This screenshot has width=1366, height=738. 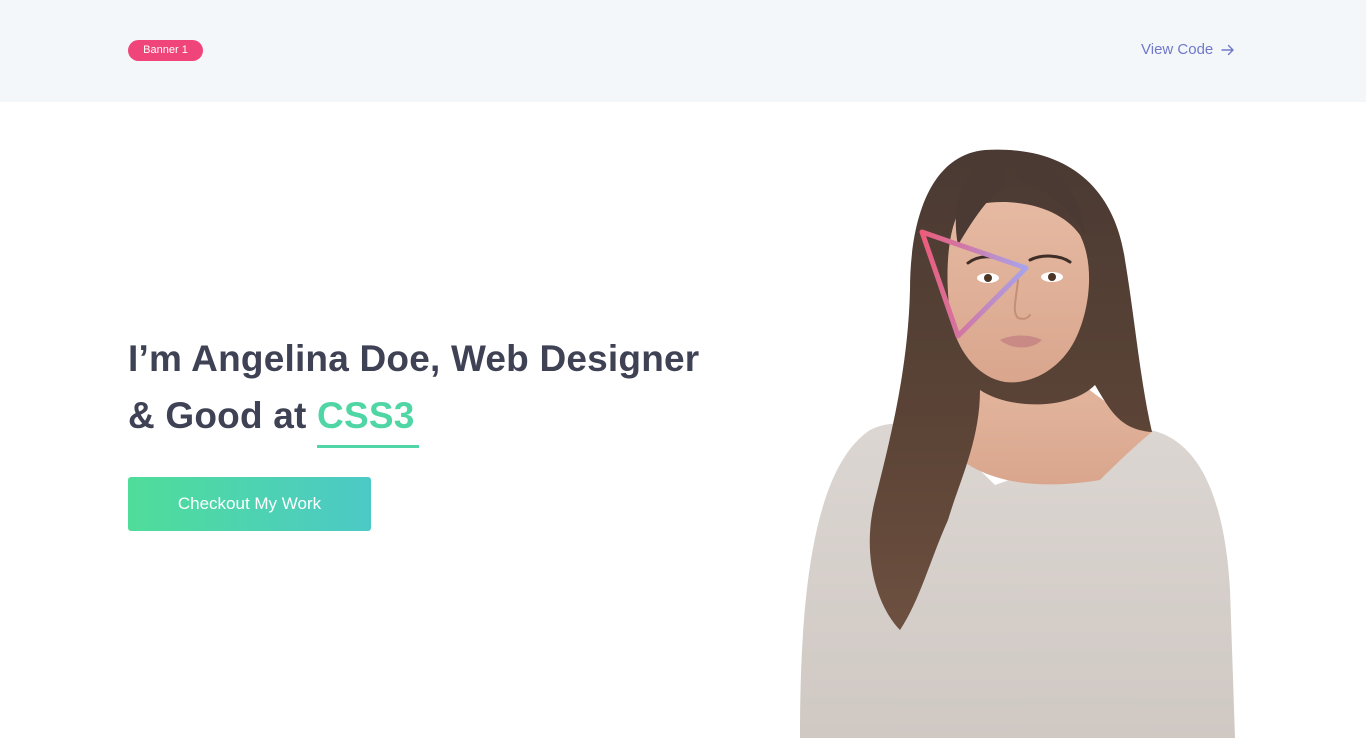 I want to click on checkout-work-button: Checkout My Work, so click(x=249, y=504).